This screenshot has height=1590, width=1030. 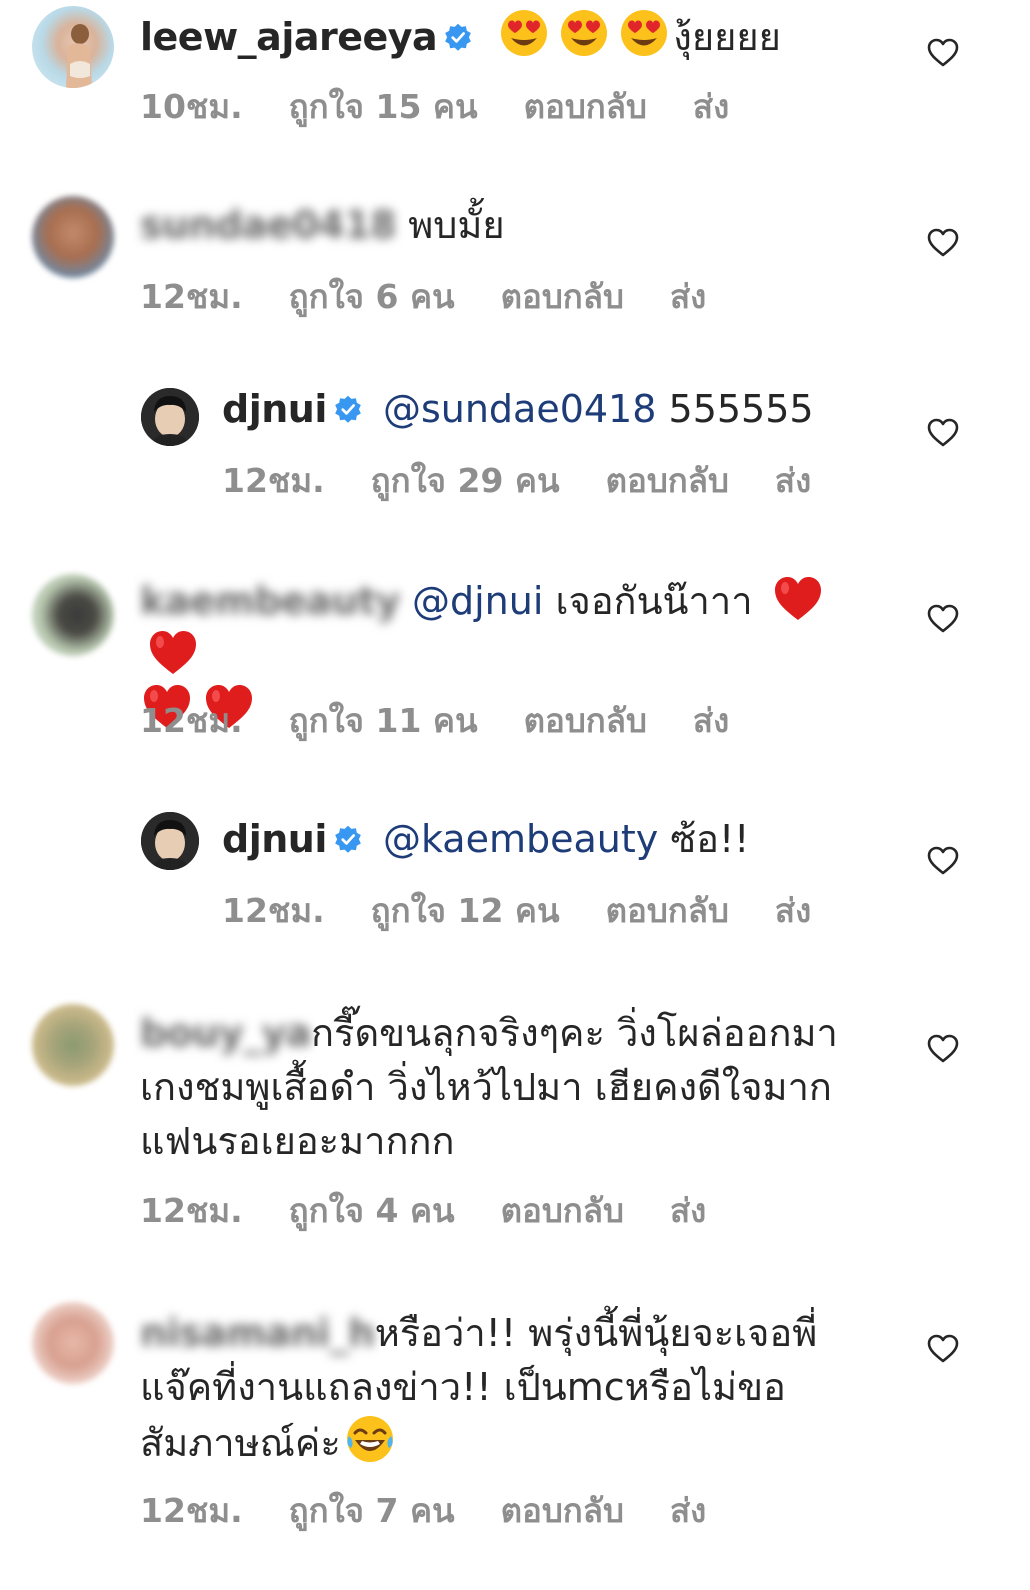 I want to click on likes-count: ถูกใจ 12 คน, so click(x=465, y=910).